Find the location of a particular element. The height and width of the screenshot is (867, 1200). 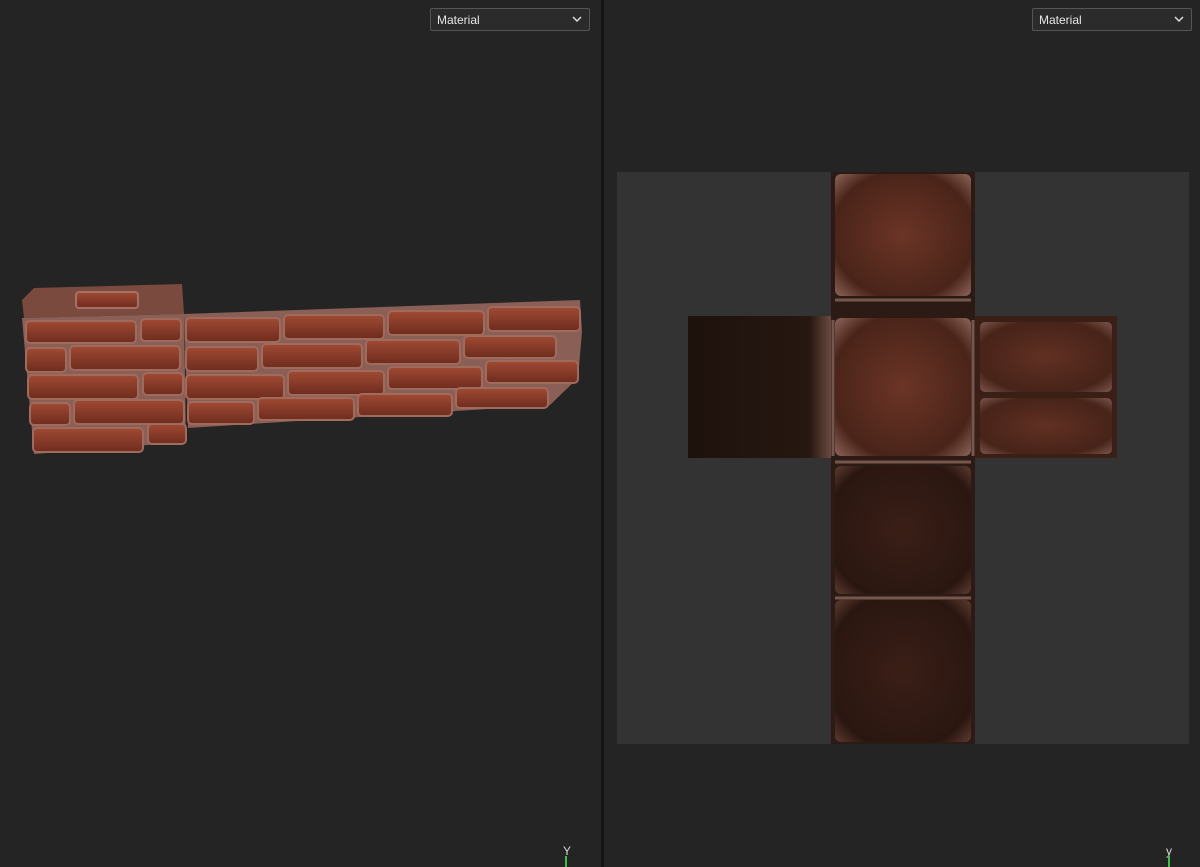

axis-gizmo-icon: Y is located at coordinates (568, 856).